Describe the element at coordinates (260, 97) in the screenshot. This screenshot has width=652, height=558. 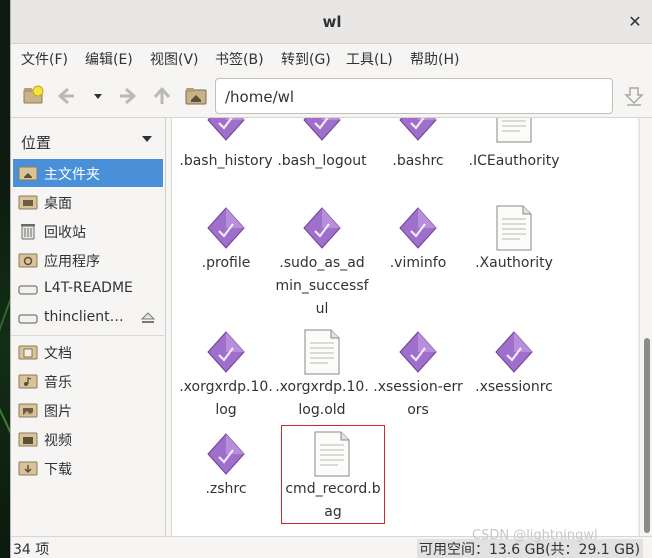
I see `location-path: /home/wl` at that location.